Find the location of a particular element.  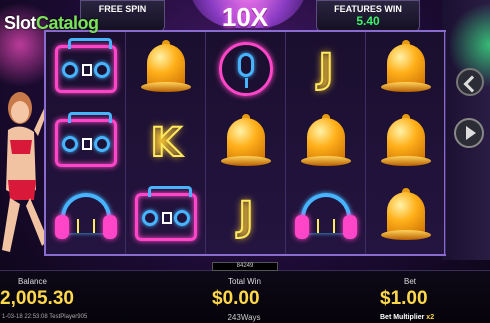

bet-multiplier-label: Bet Multiplier is located at coordinates (402, 317).